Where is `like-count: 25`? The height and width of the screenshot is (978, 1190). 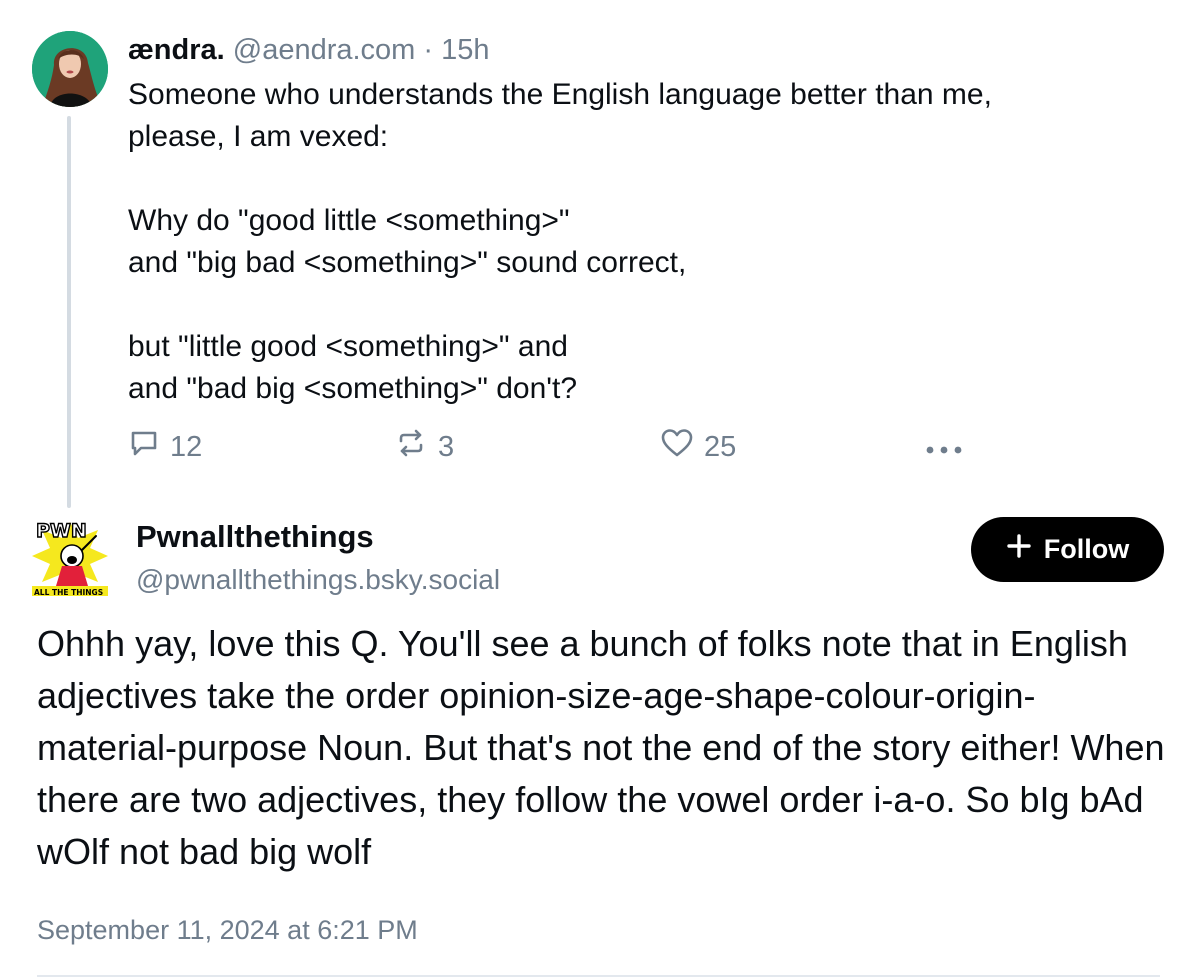
like-count: 25 is located at coordinates (720, 446).